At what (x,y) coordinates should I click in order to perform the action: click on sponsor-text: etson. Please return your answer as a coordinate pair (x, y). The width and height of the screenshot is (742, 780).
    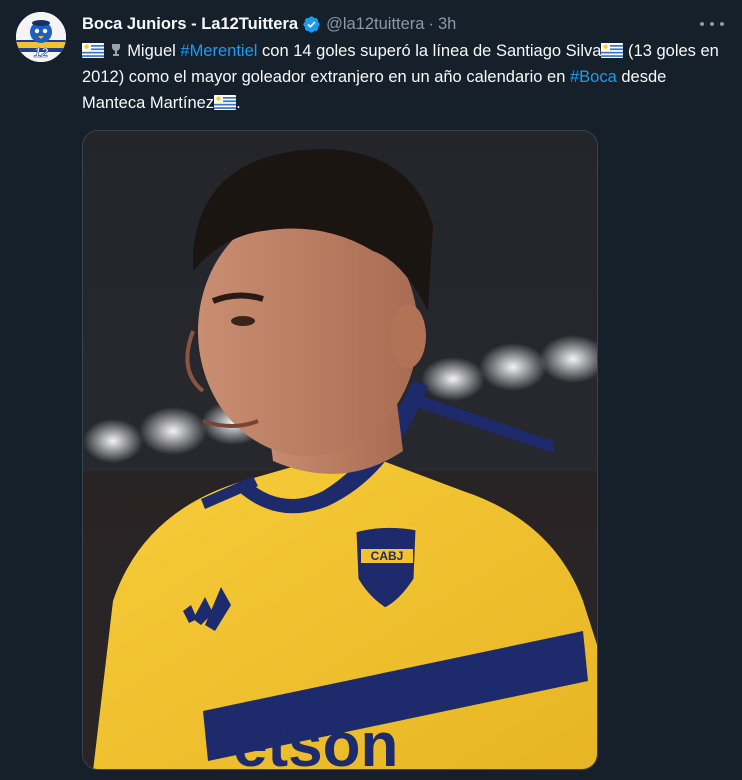
    Looking at the image, I should click on (315, 740).